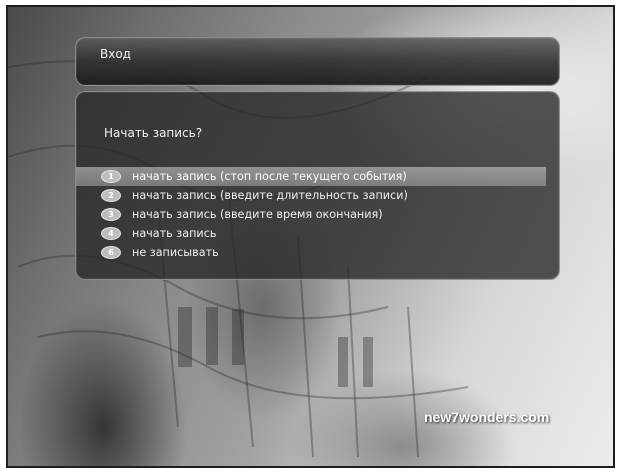 This screenshot has width=621, height=473. Describe the element at coordinates (111, 252) in the screenshot. I see `number-6-icon: 6` at that location.